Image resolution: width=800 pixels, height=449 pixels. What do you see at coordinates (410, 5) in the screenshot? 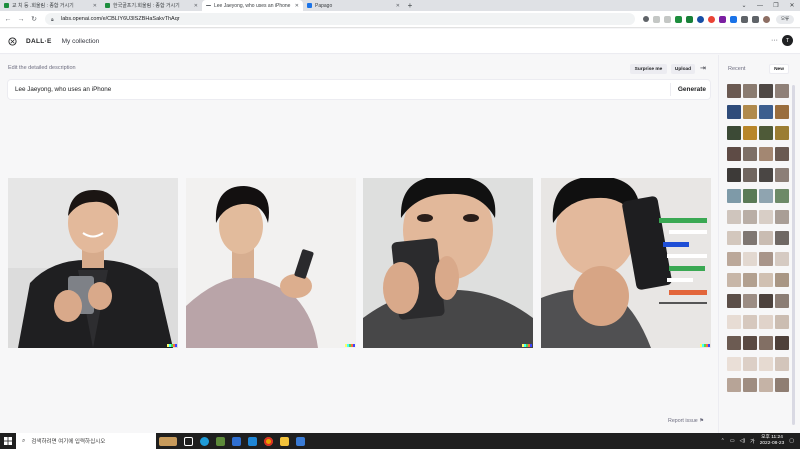
I see `new-tab-plus-icon: +` at bounding box center [410, 5].